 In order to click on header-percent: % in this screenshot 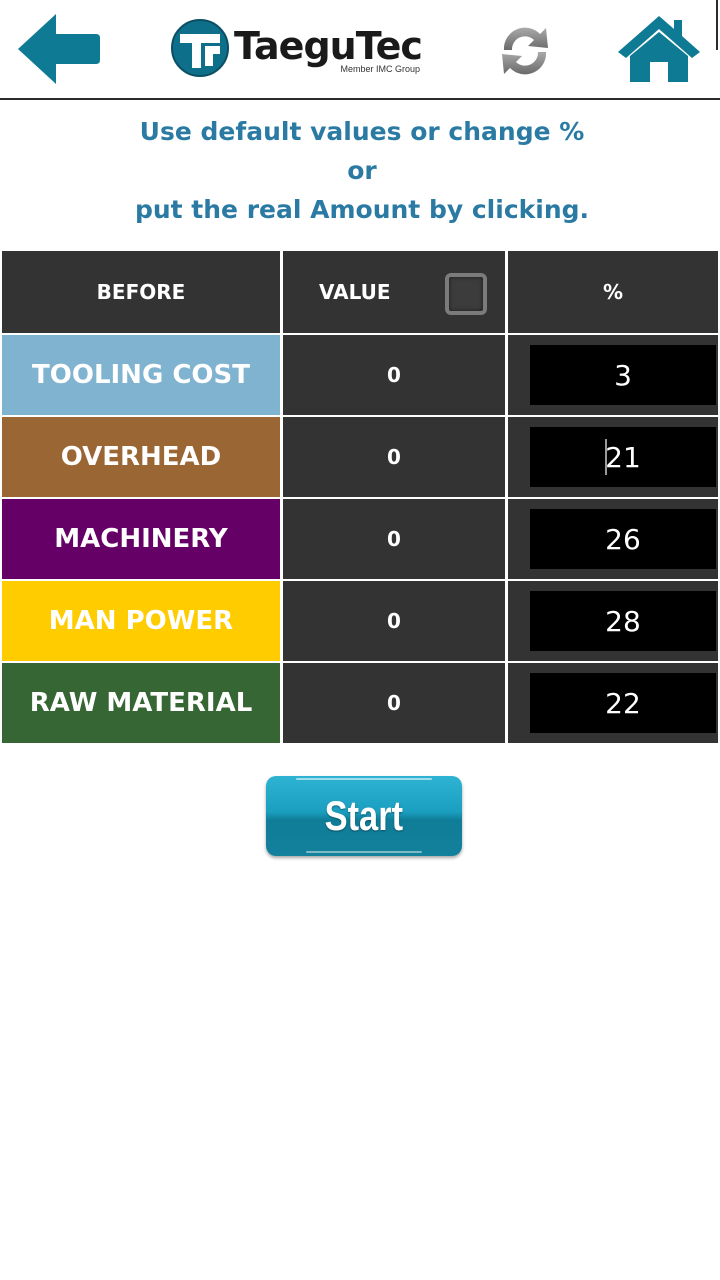, I will do `click(613, 292)`.